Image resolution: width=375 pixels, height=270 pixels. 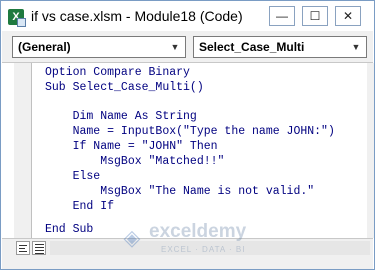 What do you see at coordinates (137, 16) in the screenshot?
I see `window-title: if vs case.xlsm - Module18 (Code)` at bounding box center [137, 16].